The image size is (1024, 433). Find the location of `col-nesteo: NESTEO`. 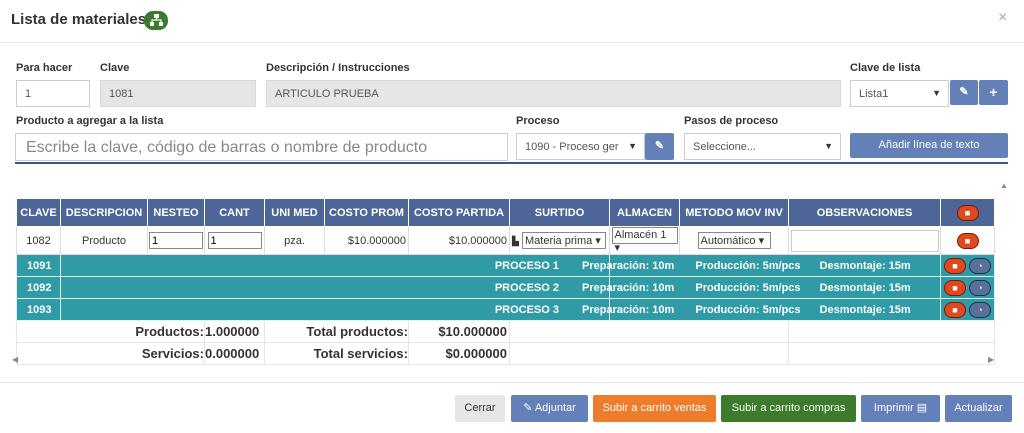

col-nesteo: NESTEO is located at coordinates (176, 212).